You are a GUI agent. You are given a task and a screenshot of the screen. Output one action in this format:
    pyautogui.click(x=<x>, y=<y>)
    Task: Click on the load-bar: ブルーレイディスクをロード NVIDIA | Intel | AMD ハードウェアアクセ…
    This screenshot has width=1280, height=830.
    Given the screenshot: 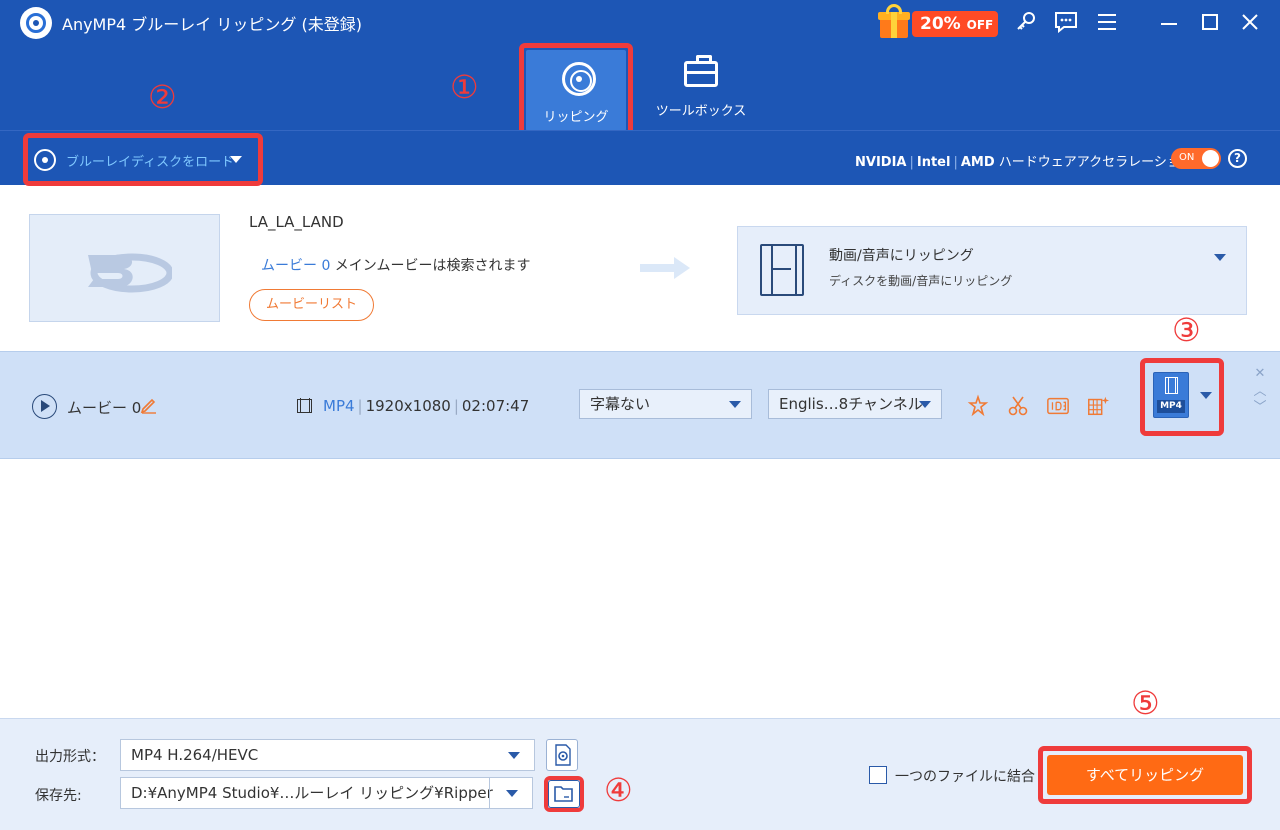 What is the action you would take?
    pyautogui.click(x=640, y=158)
    